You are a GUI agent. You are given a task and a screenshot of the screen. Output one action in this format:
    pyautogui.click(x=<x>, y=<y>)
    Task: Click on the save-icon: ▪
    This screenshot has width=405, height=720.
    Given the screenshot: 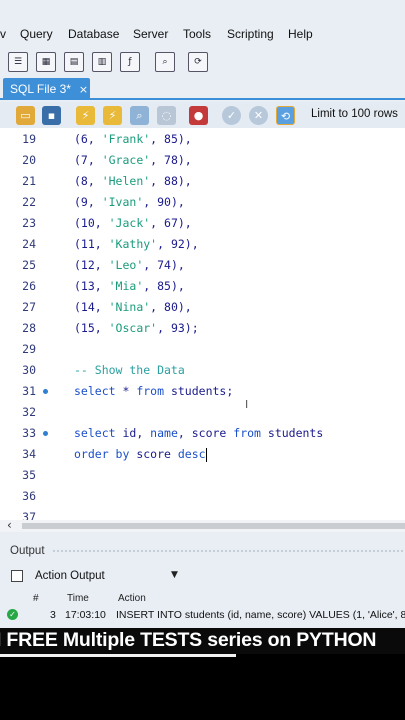 What is the action you would take?
    pyautogui.click(x=51, y=115)
    